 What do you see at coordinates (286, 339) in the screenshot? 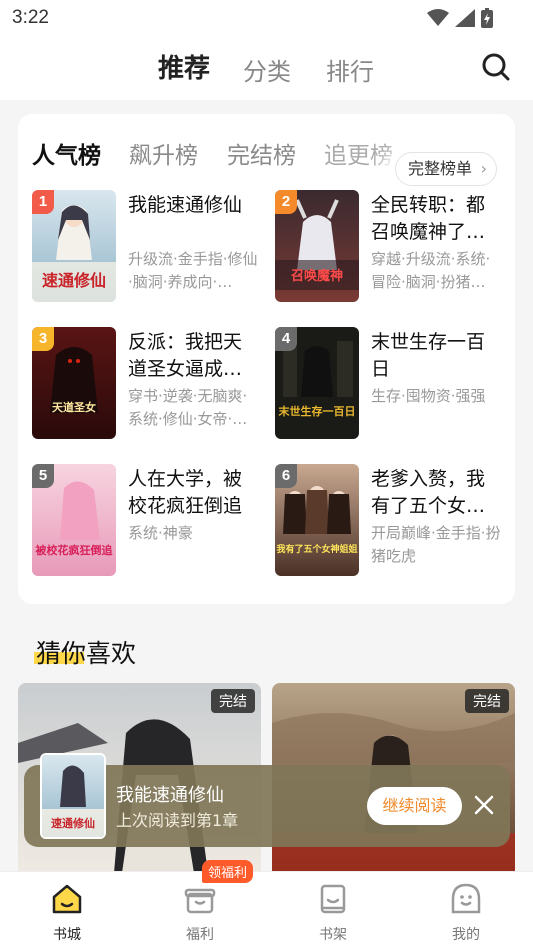
I see `rank-badge: 4` at bounding box center [286, 339].